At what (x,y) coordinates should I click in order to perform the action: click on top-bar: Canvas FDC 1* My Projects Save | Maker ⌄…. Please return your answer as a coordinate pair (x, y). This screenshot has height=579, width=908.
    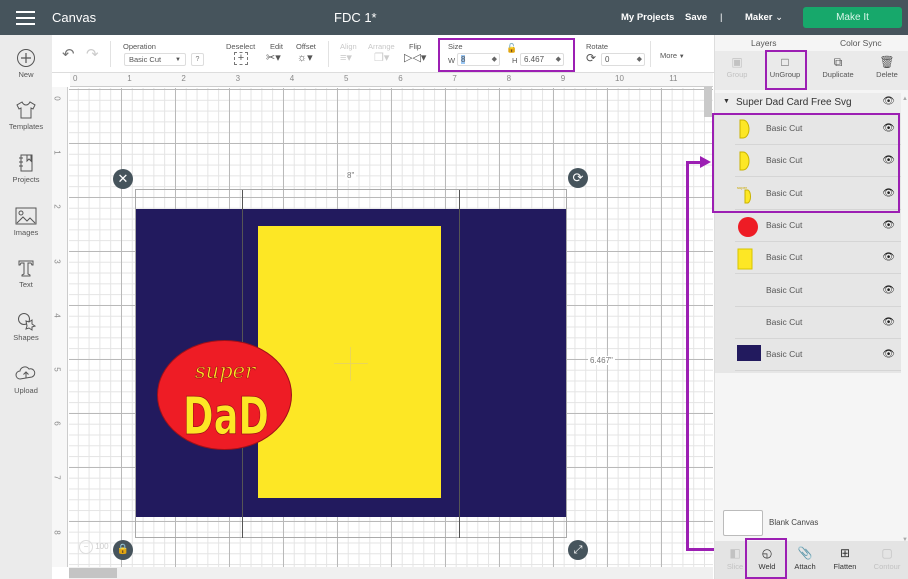
    Looking at the image, I should click on (454, 17).